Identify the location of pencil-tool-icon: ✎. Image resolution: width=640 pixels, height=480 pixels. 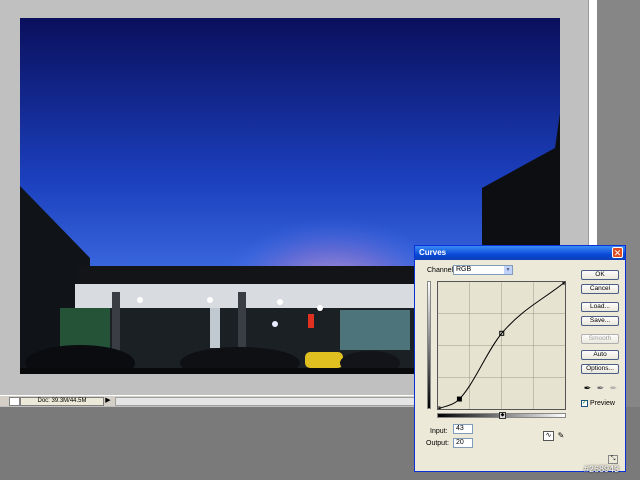
(561, 436).